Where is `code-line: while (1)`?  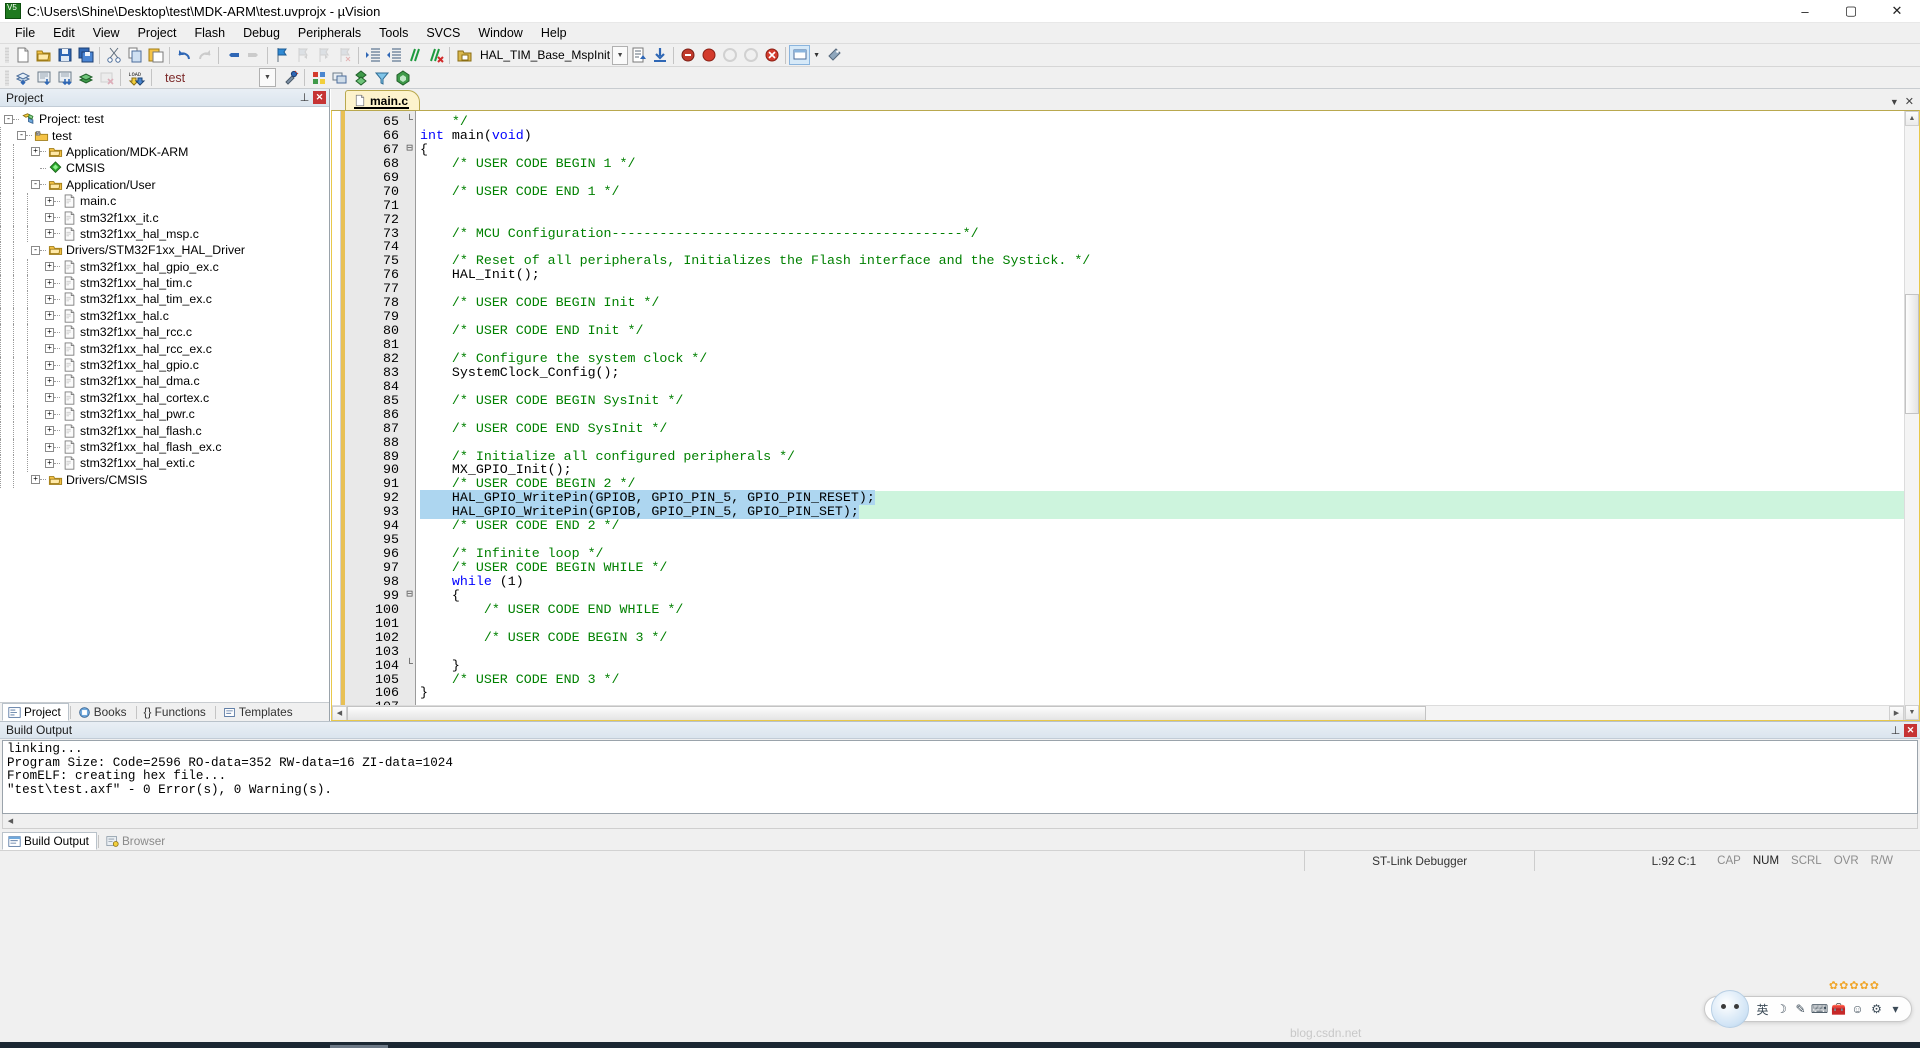
code-line: while (1) is located at coordinates (1162, 581).